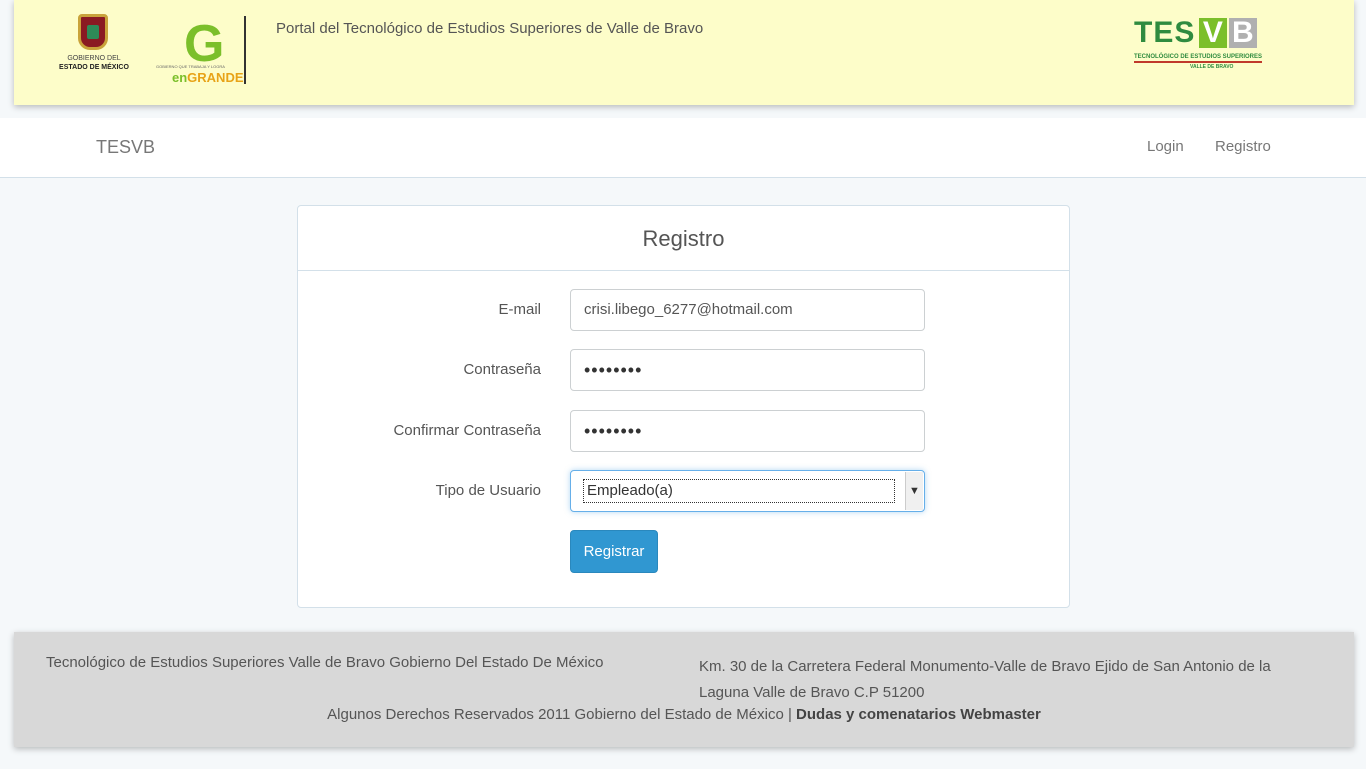  Describe the element at coordinates (747, 370) in the screenshot. I see `password-input: ••••••••` at that location.